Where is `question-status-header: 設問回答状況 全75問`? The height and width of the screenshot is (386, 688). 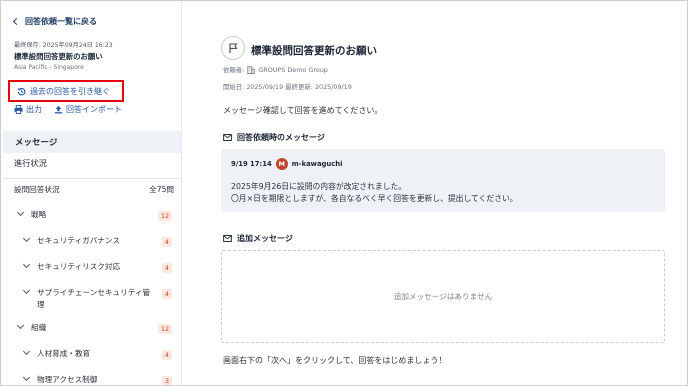
question-status-header: 設問回答状況 全75問 is located at coordinates (94, 189).